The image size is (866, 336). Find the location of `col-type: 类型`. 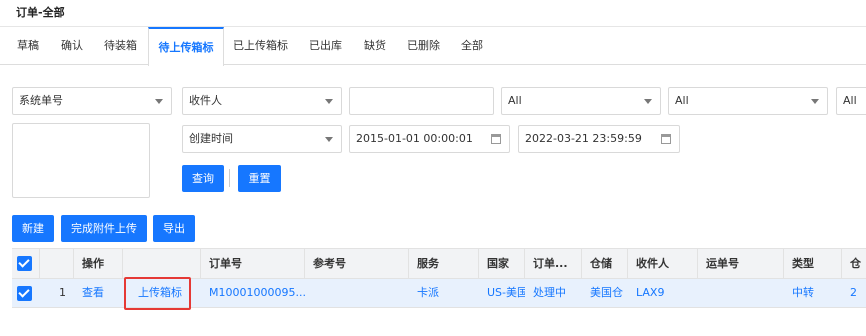

col-type: 类型 is located at coordinates (813, 263).